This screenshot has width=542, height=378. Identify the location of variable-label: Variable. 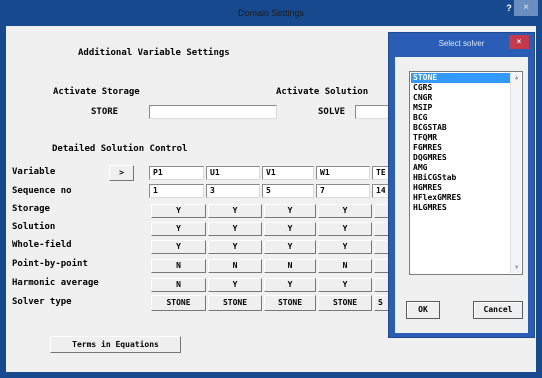
(34, 172).